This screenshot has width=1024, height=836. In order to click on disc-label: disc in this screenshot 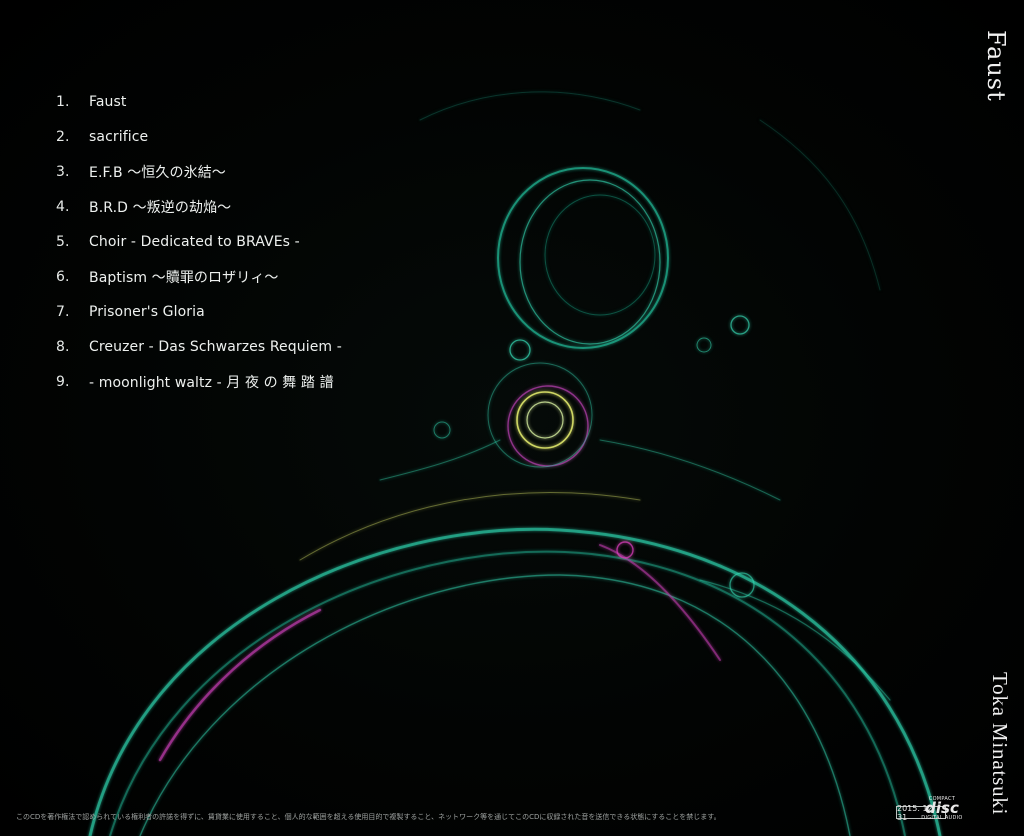, I will do `click(942, 808)`.